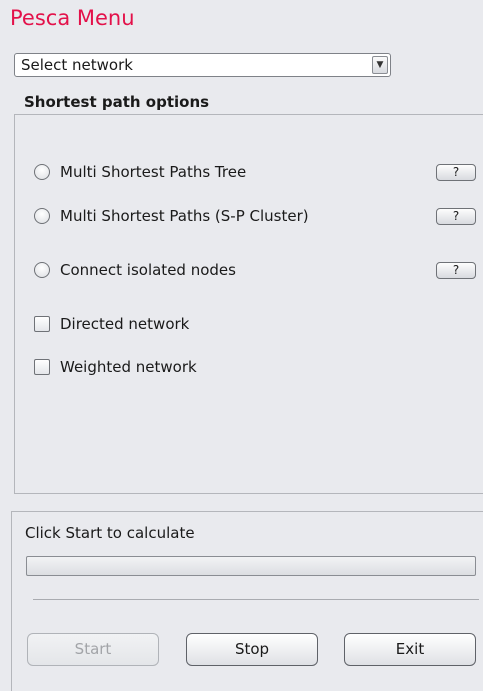 The image size is (483, 691). Describe the element at coordinates (72, 18) in the screenshot. I see `app-title: Pesca Menu` at that location.